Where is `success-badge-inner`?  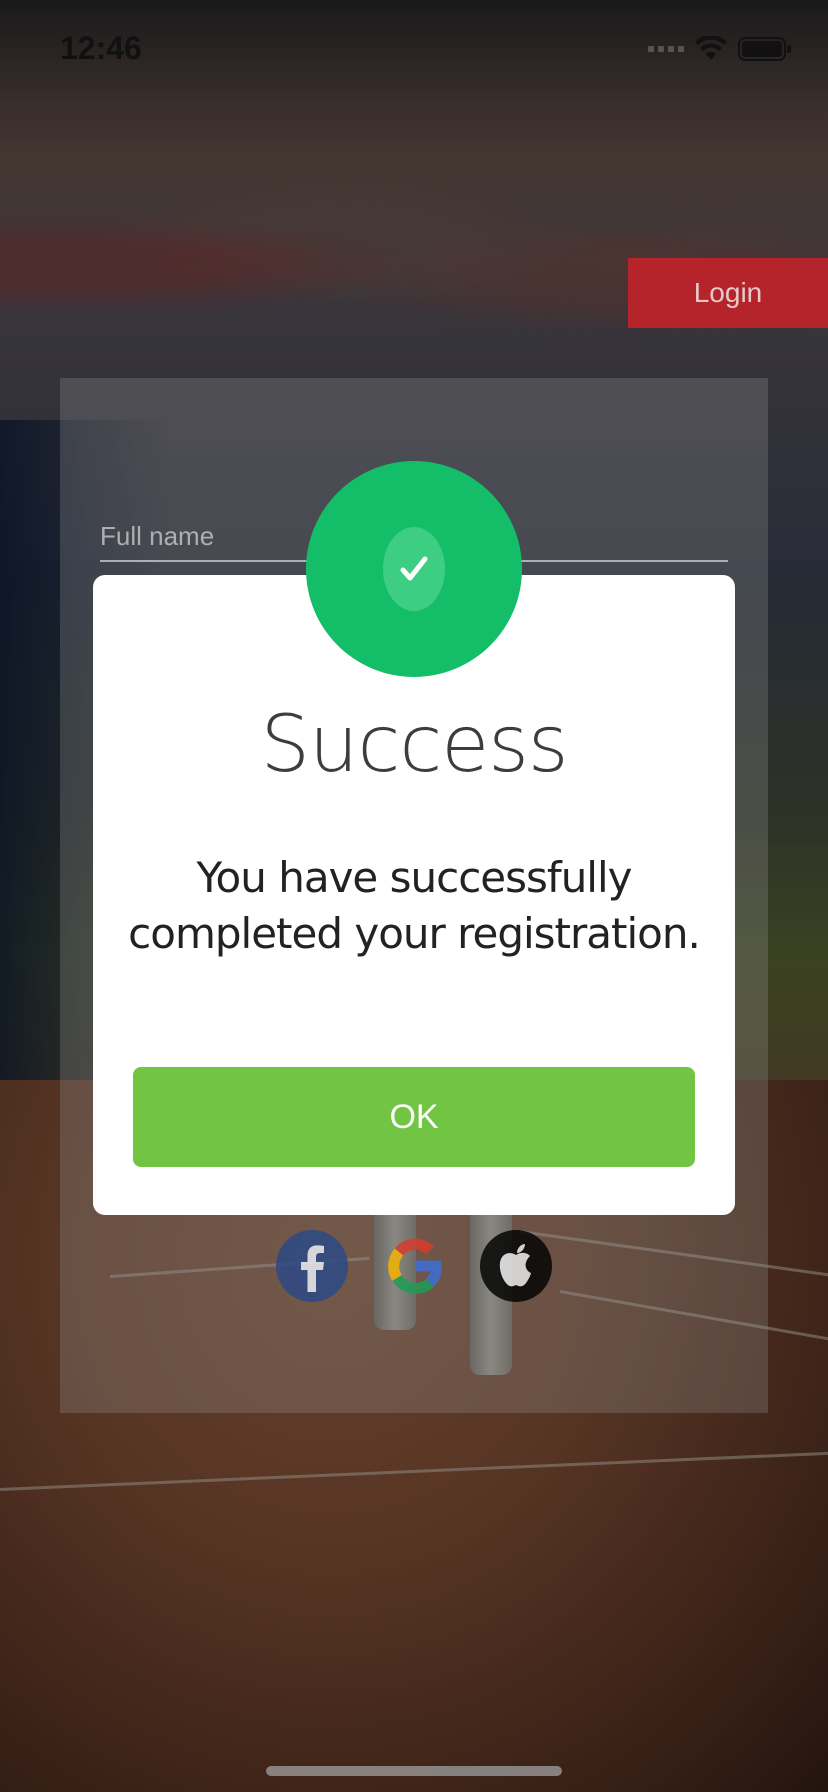
success-badge-inner is located at coordinates (414, 569).